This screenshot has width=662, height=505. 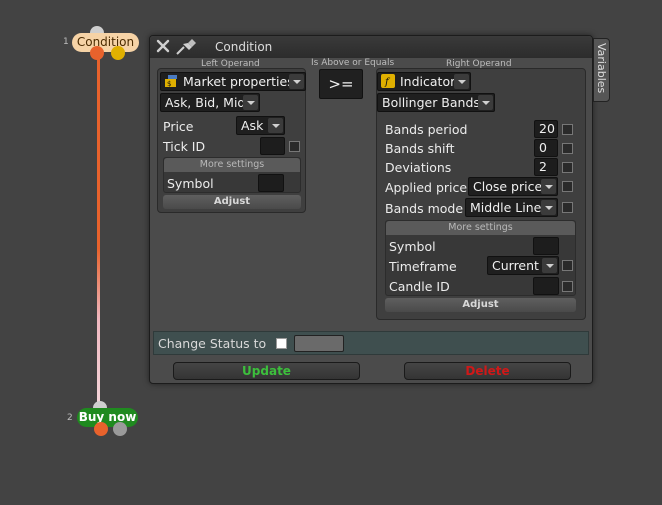 What do you see at coordinates (107, 417) in the screenshot?
I see `buy-now-node: Buy now` at bounding box center [107, 417].